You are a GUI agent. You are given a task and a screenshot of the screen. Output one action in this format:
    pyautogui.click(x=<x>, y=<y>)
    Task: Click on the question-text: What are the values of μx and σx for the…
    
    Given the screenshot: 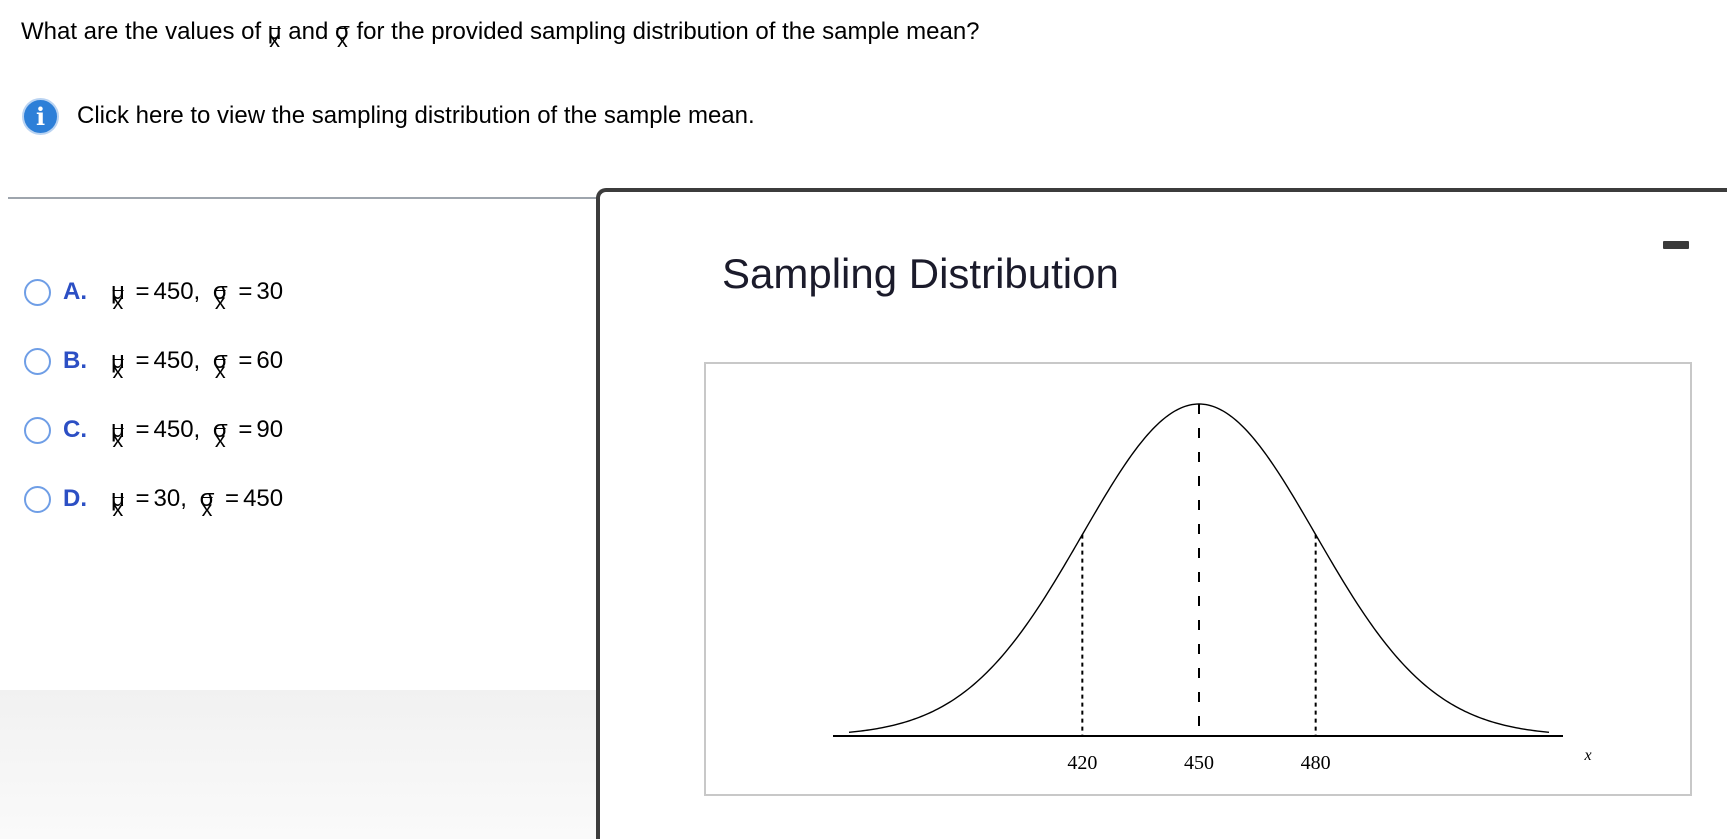 What is the action you would take?
    pyautogui.click(x=500, y=34)
    